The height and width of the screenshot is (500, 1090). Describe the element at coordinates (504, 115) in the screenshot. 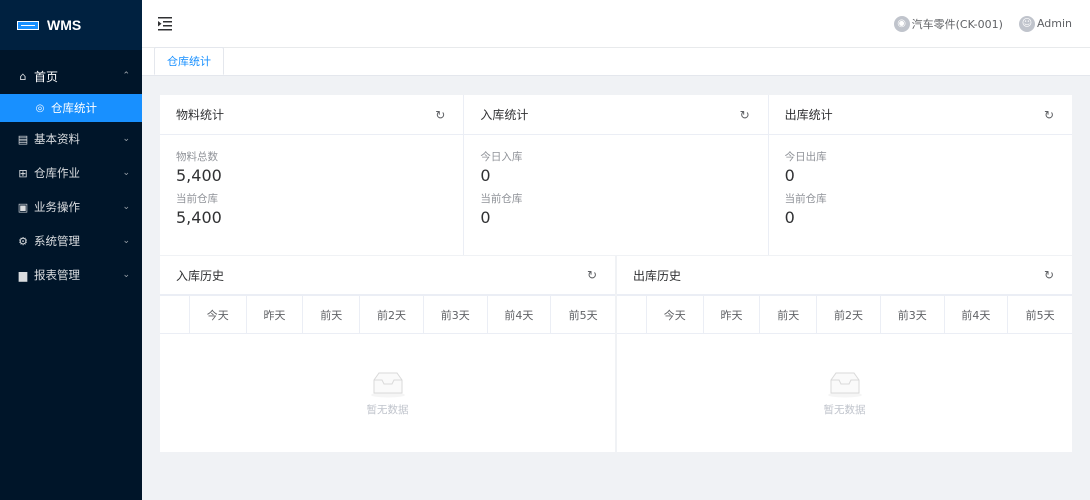

I see `card-title: 入库统计` at that location.